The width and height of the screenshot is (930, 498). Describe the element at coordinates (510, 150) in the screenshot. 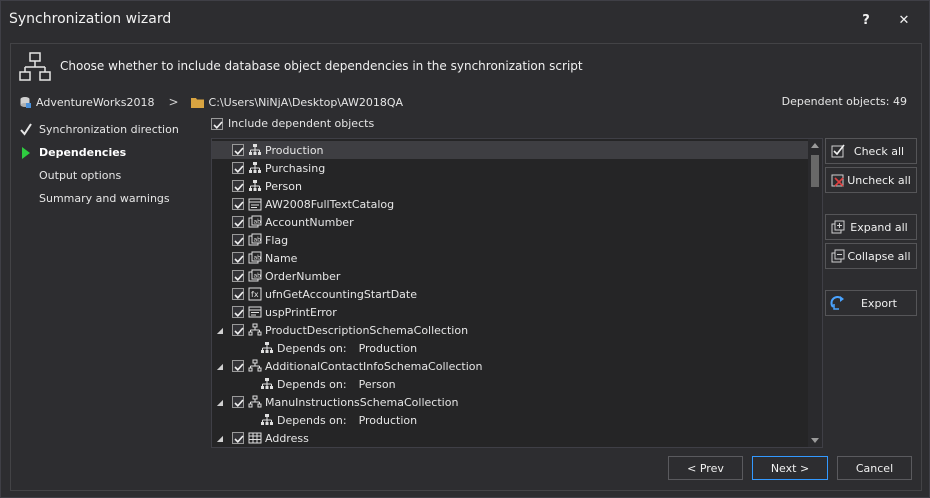

I see `tree-item: Production` at that location.